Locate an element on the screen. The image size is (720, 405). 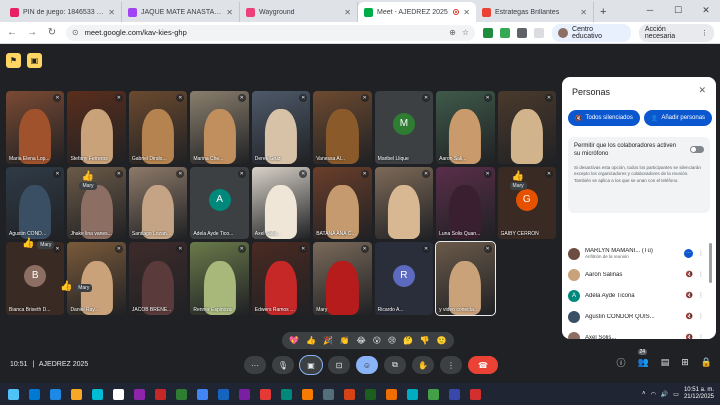
browser-tab: Estrategas Brillantes ✕ is located at coordinates (535, 12).